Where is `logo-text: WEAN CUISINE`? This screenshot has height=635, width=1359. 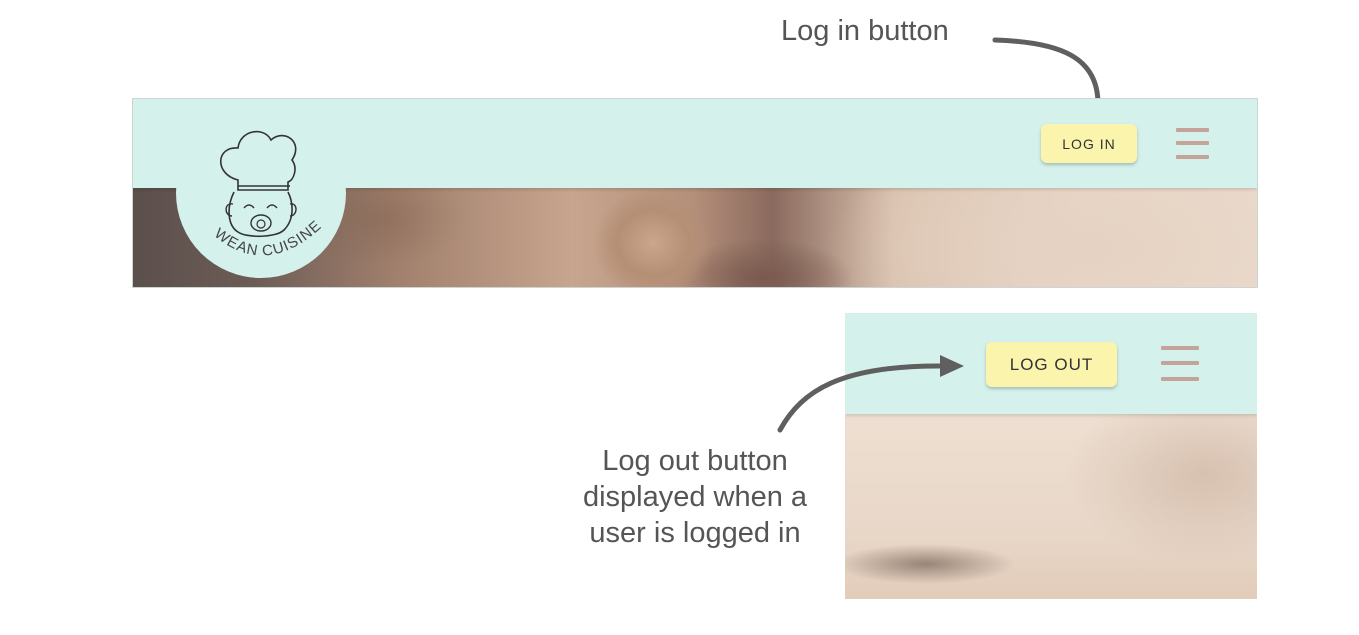 logo-text: WEAN CUISINE is located at coordinates (267, 238).